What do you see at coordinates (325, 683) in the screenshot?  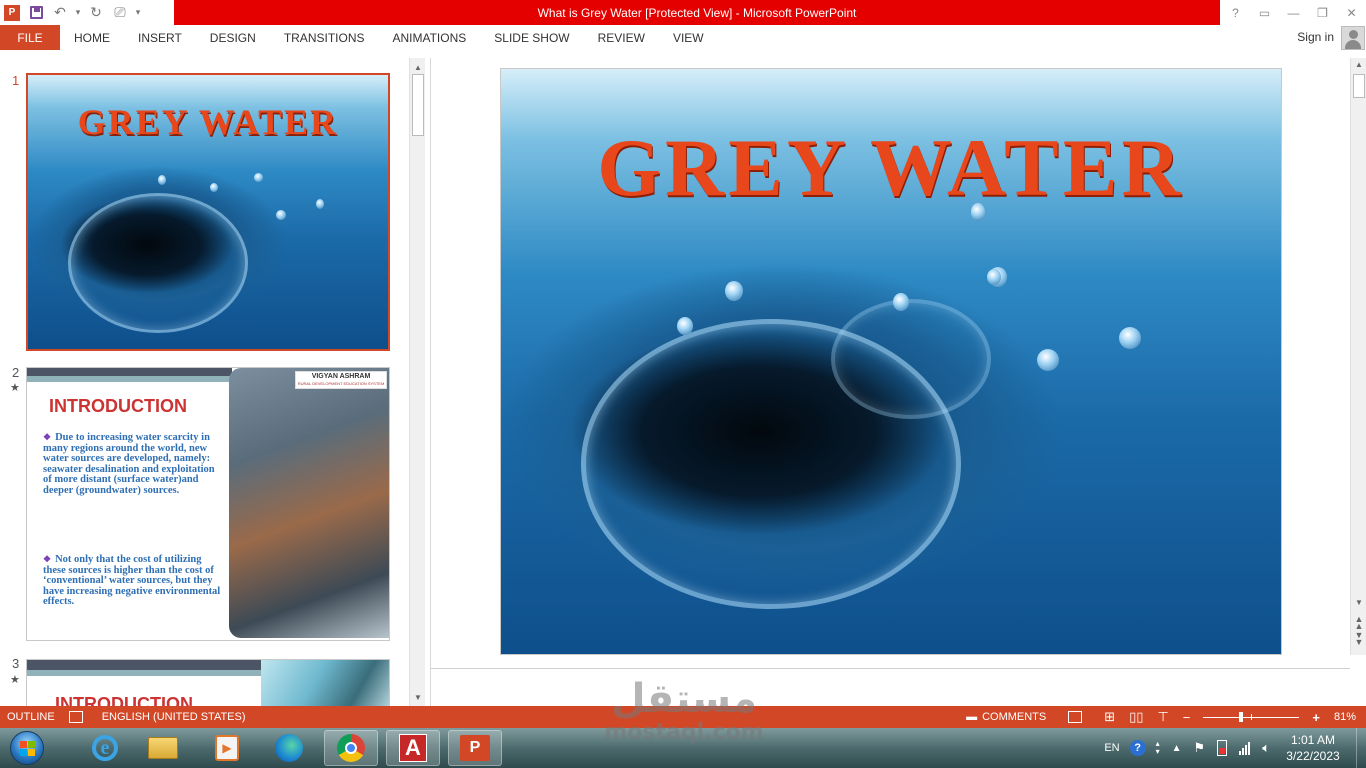 I see `hands-water-photo` at bounding box center [325, 683].